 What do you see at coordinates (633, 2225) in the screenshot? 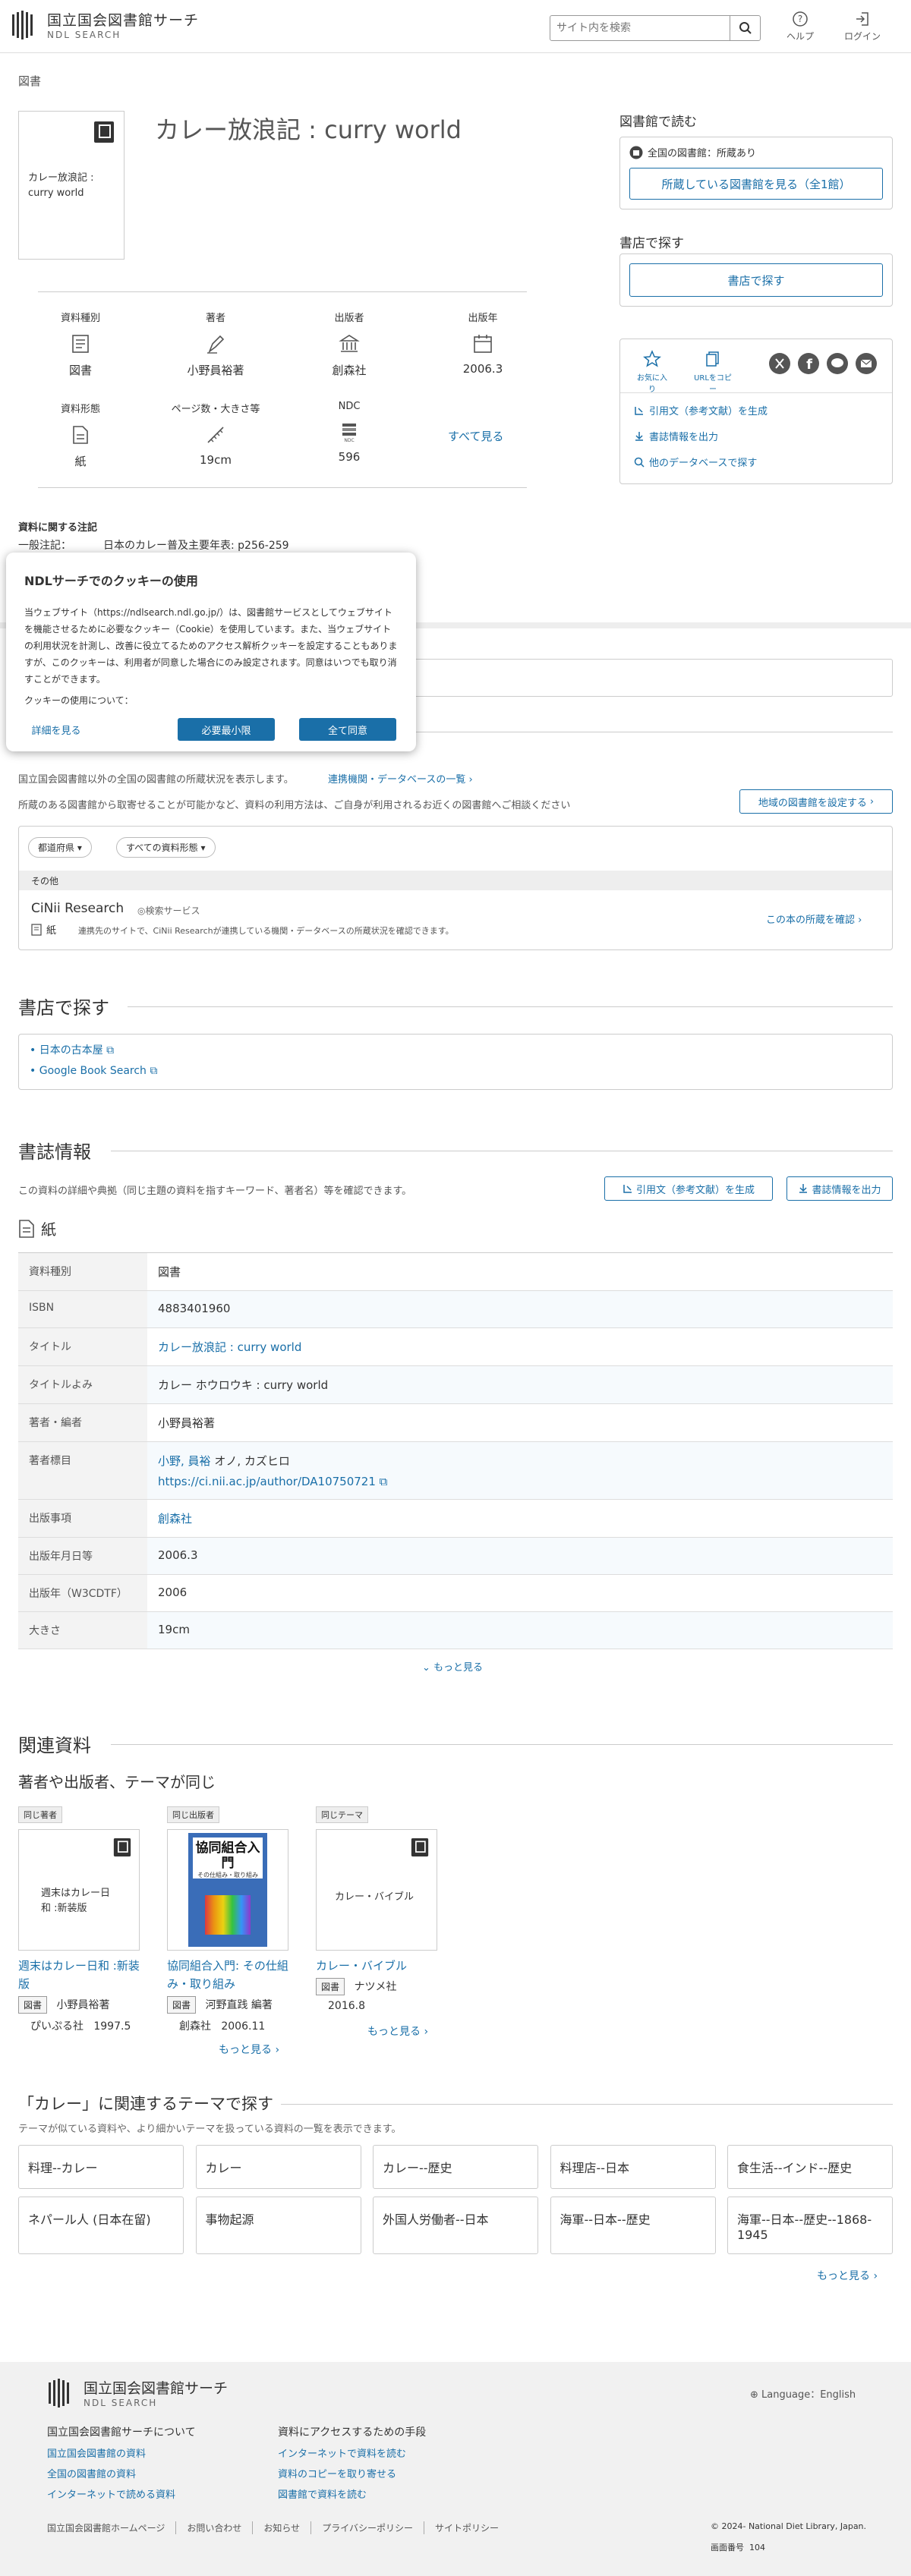
I see `theme-tag: 海軍--日本--歴史` at bounding box center [633, 2225].